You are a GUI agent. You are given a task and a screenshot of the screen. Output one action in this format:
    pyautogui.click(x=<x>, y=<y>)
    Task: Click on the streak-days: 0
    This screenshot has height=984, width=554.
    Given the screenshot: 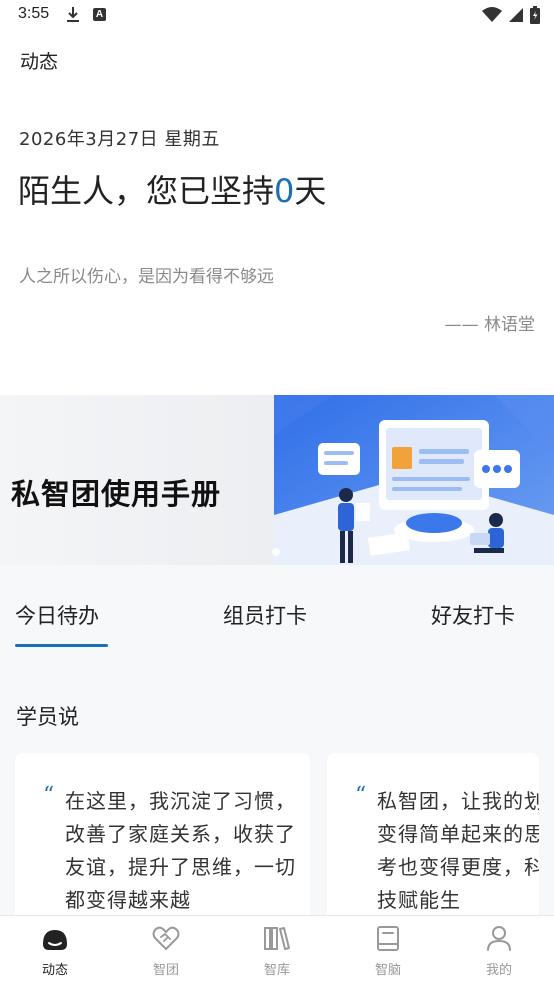 What is the action you would take?
    pyautogui.click(x=284, y=191)
    